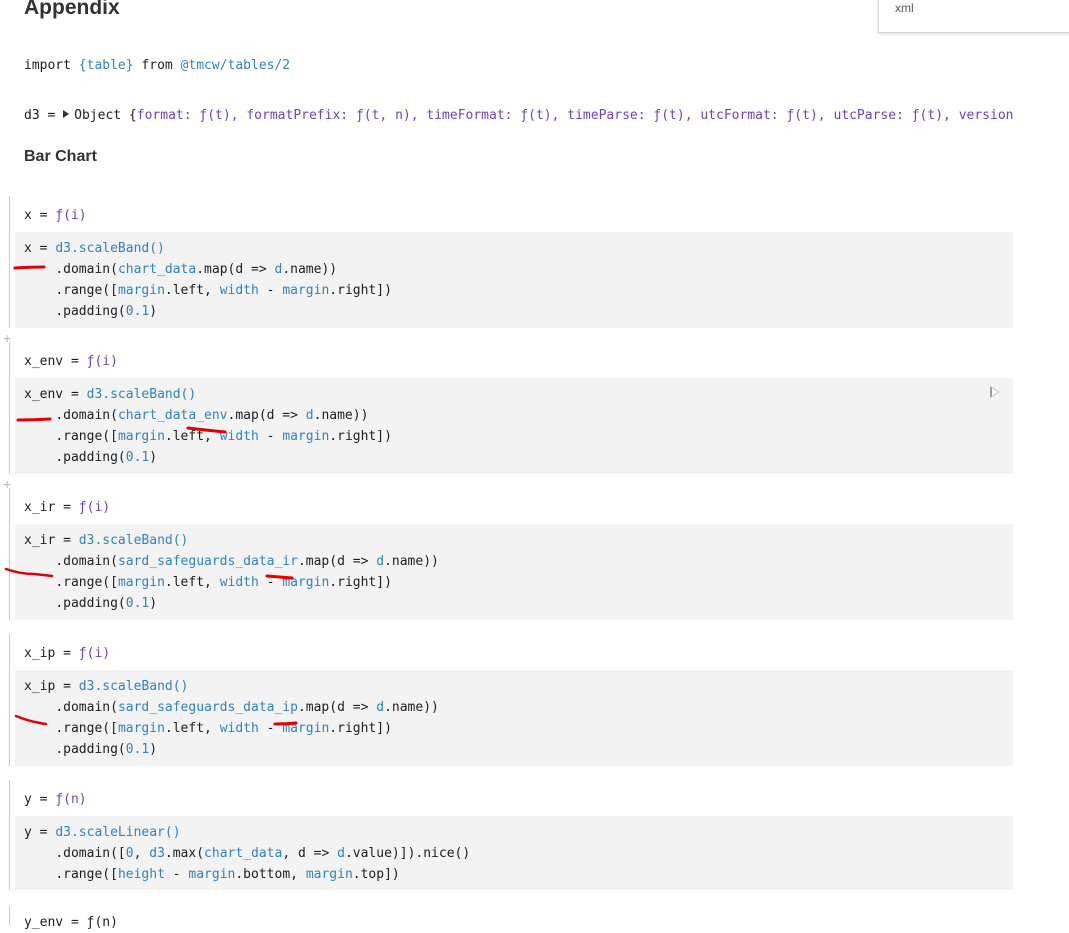  I want to click on import-line: import {table} from @tmcw/tables/2, so click(157, 65).